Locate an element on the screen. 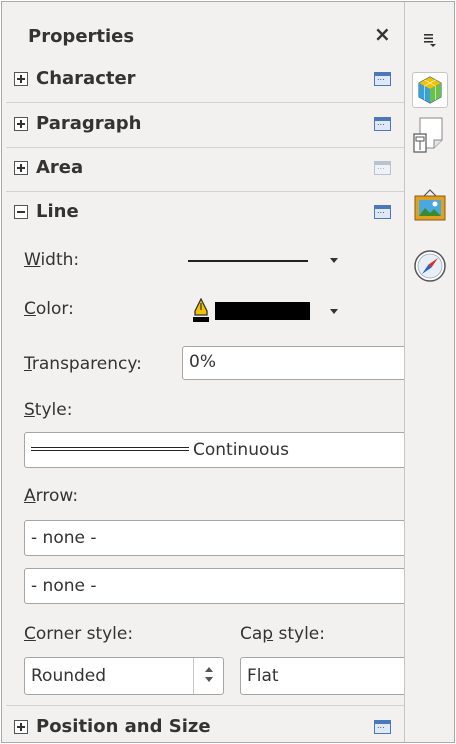 The image size is (456, 744). page-styles-icon is located at coordinates (428, 135).